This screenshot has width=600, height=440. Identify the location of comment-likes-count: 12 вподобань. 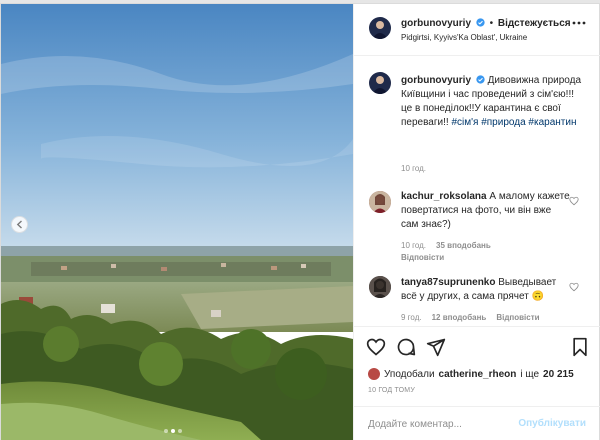
(459, 317).